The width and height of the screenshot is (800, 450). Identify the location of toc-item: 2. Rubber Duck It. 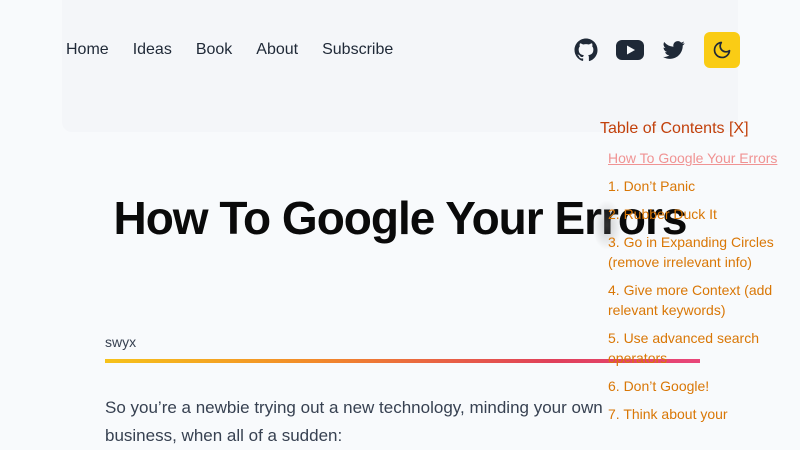
(704, 214).